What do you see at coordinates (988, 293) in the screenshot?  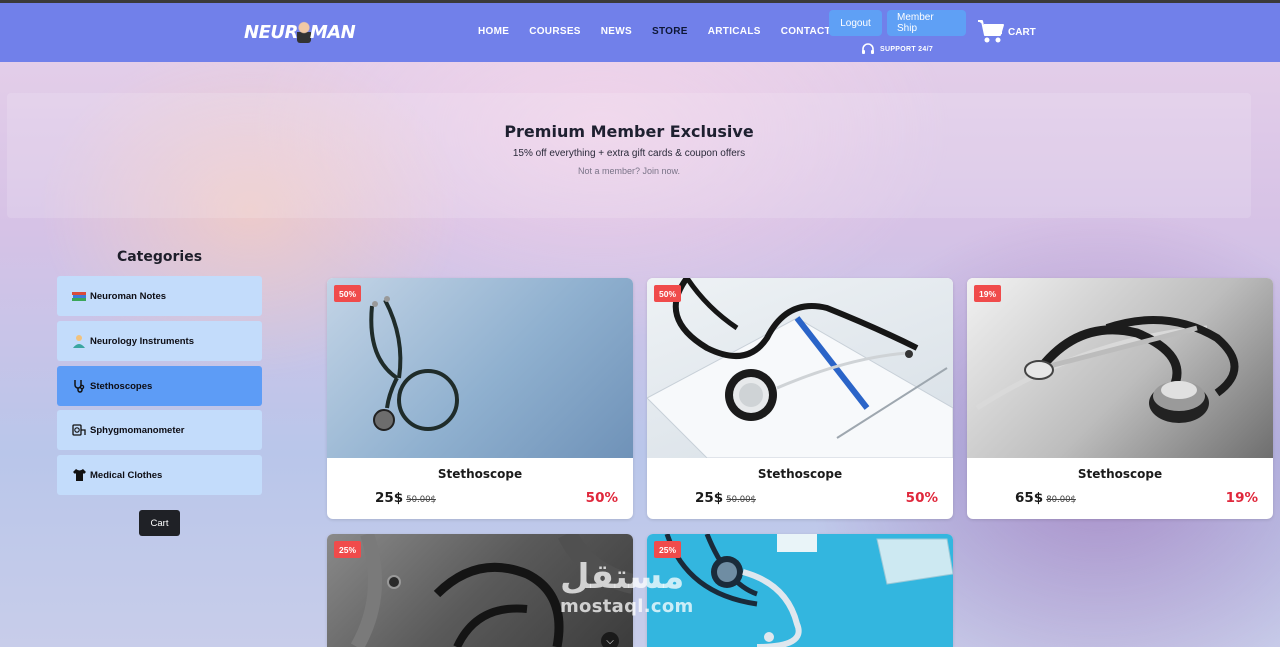 I see `discount-badge: 19%` at bounding box center [988, 293].